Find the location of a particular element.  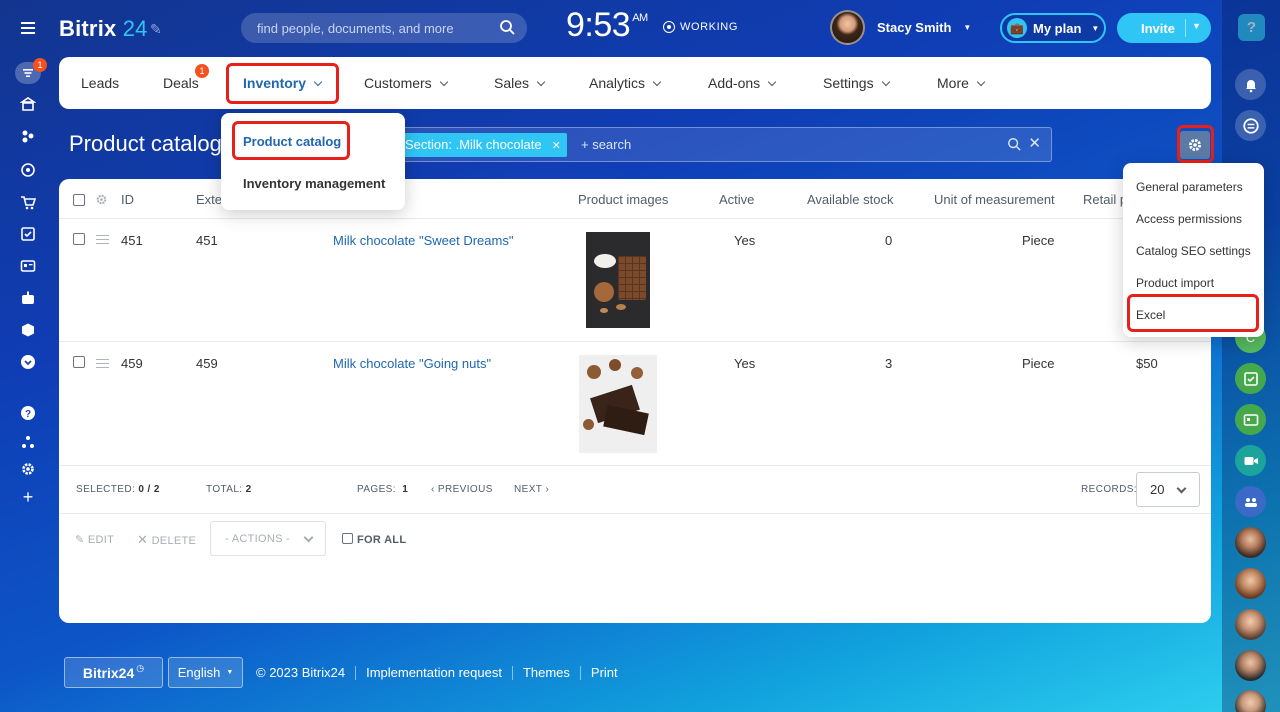

chat-icon is located at coordinates (1250, 125).